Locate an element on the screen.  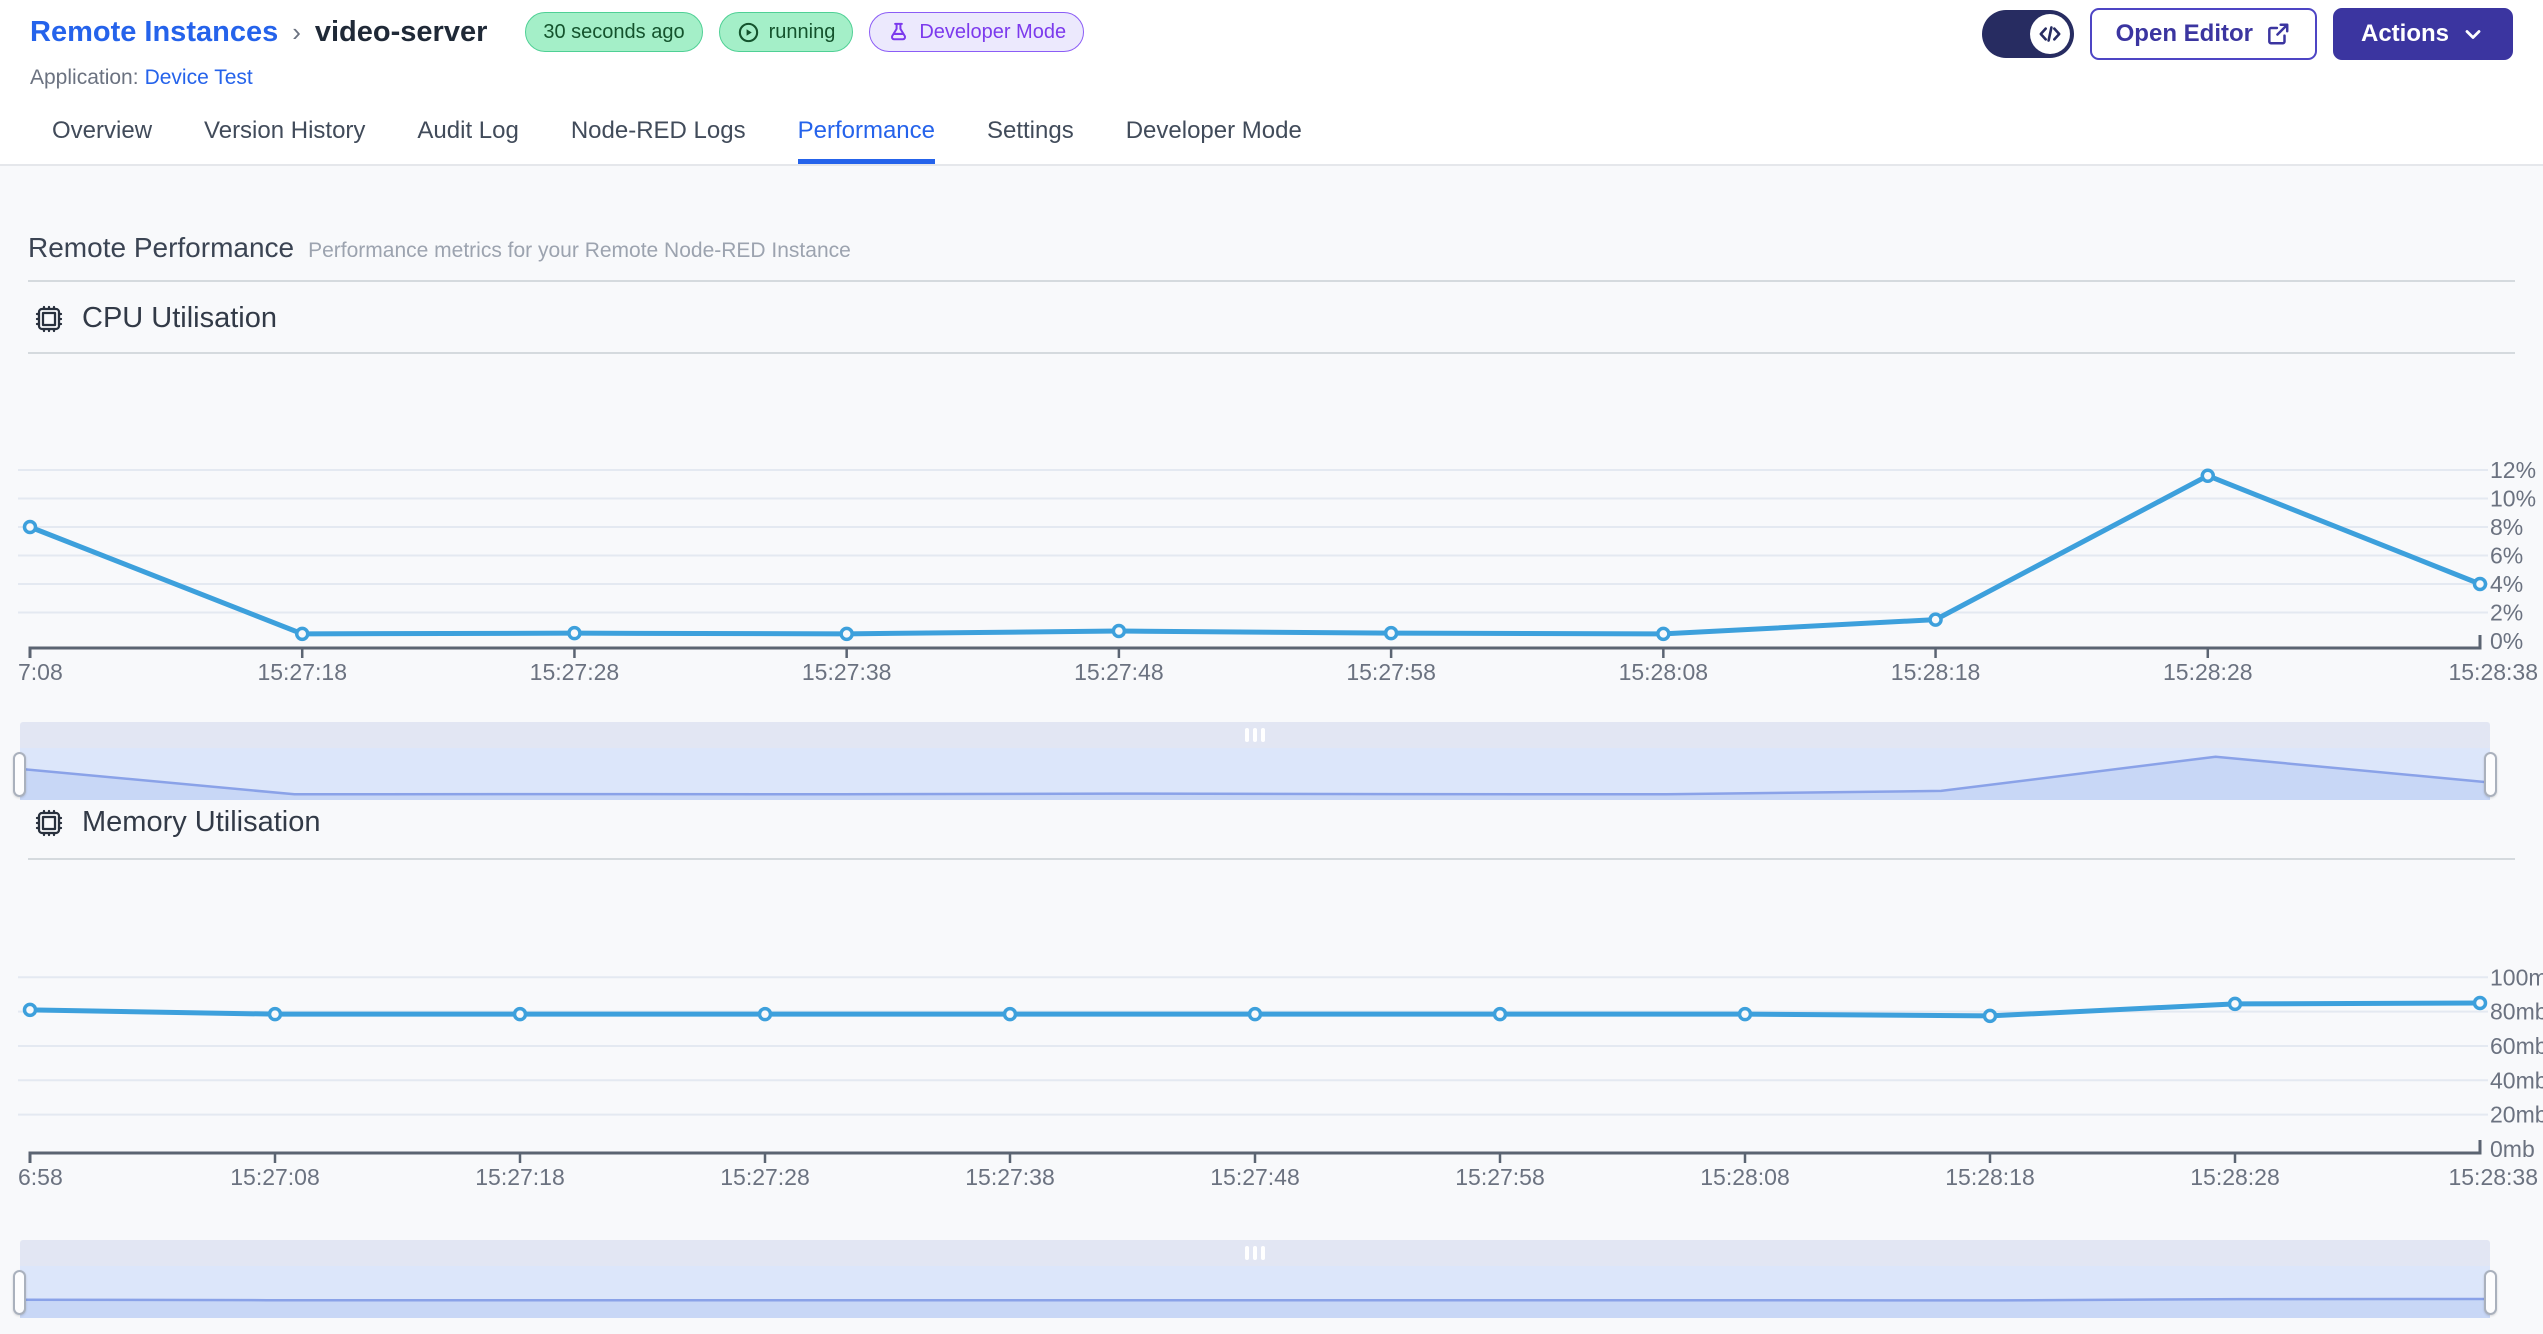
actions-button: Actions is located at coordinates (2422, 34).